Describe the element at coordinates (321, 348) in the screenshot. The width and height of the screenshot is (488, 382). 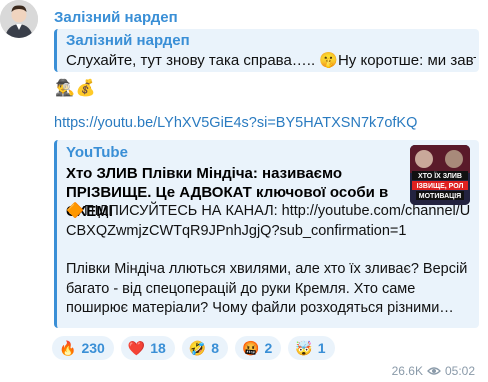
I see `reaction-count: 1` at that location.